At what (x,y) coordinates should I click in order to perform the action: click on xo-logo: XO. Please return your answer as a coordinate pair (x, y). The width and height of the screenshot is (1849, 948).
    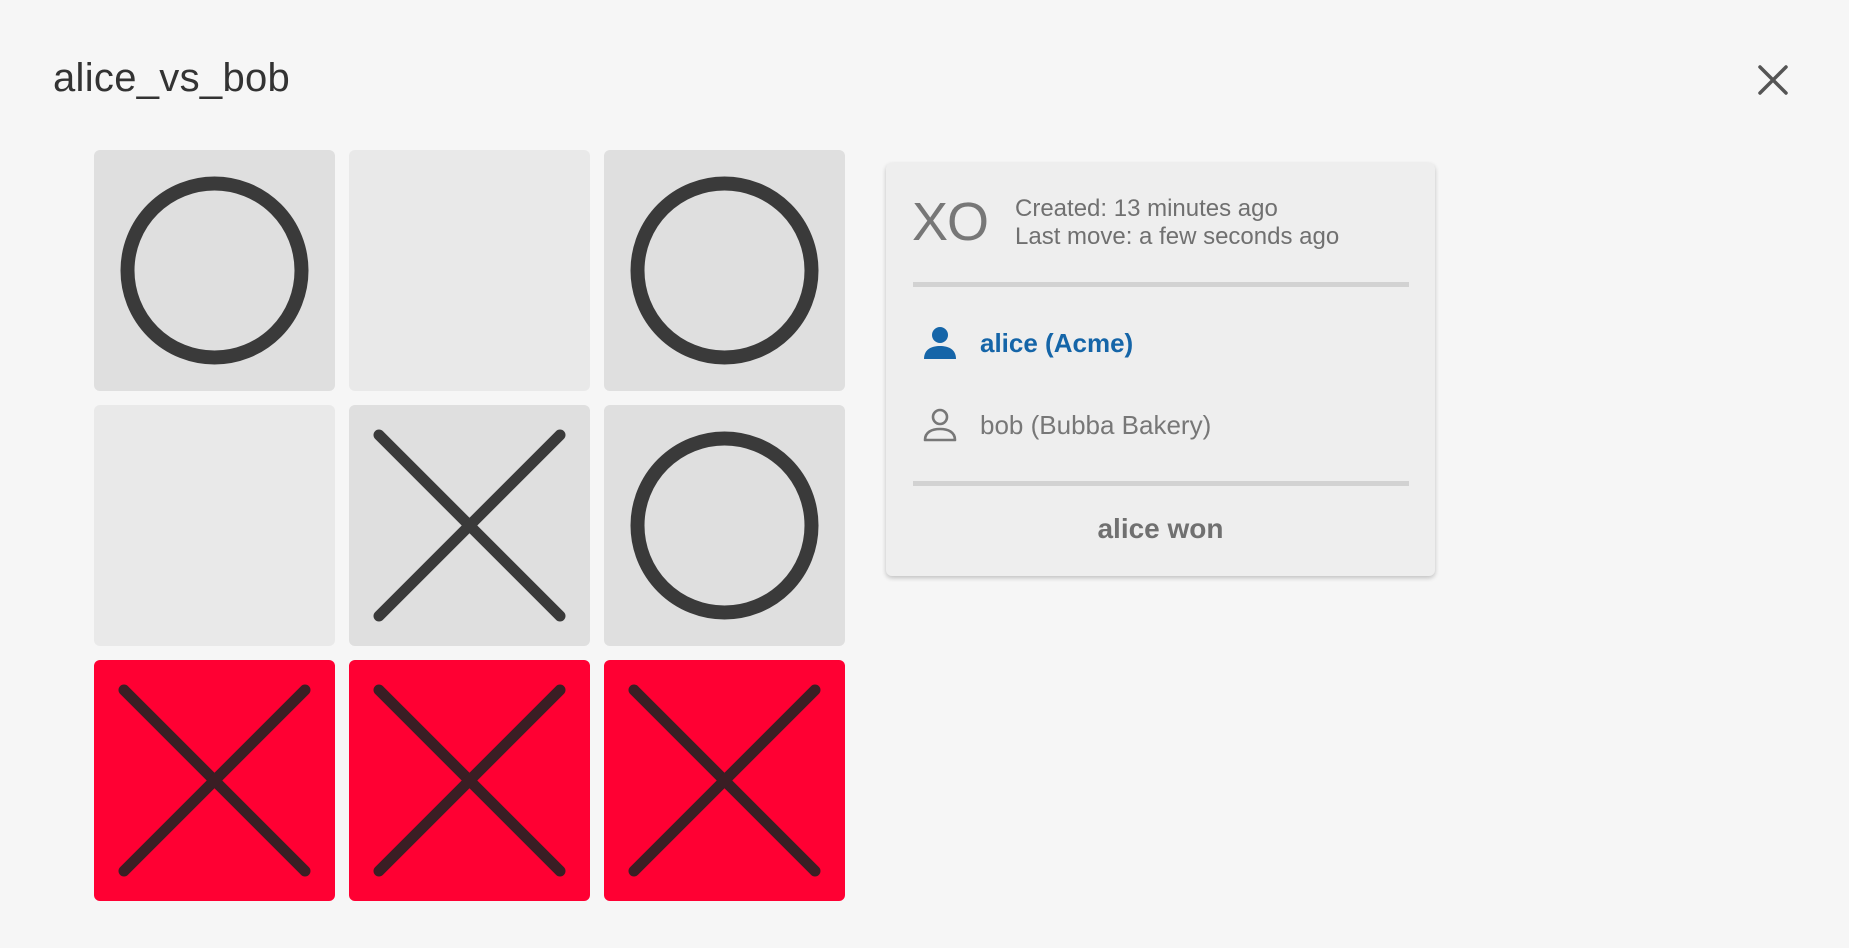
    Looking at the image, I should click on (950, 222).